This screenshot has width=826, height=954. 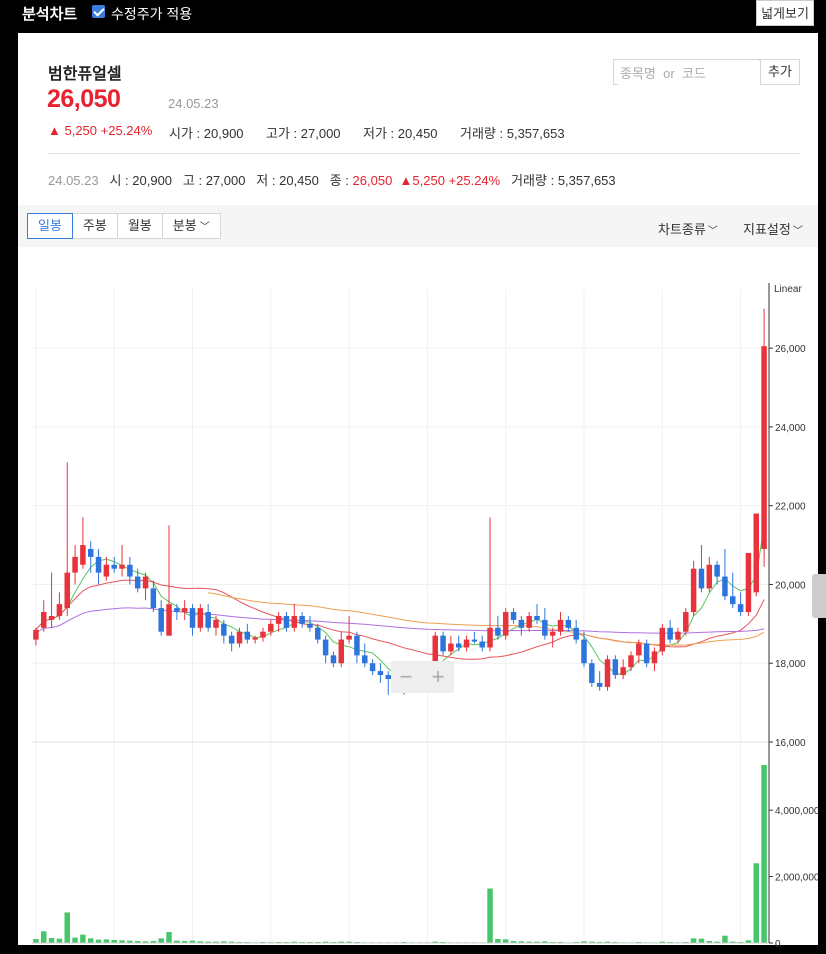 I want to click on price-tick-label: 16,000, so click(x=790, y=743).